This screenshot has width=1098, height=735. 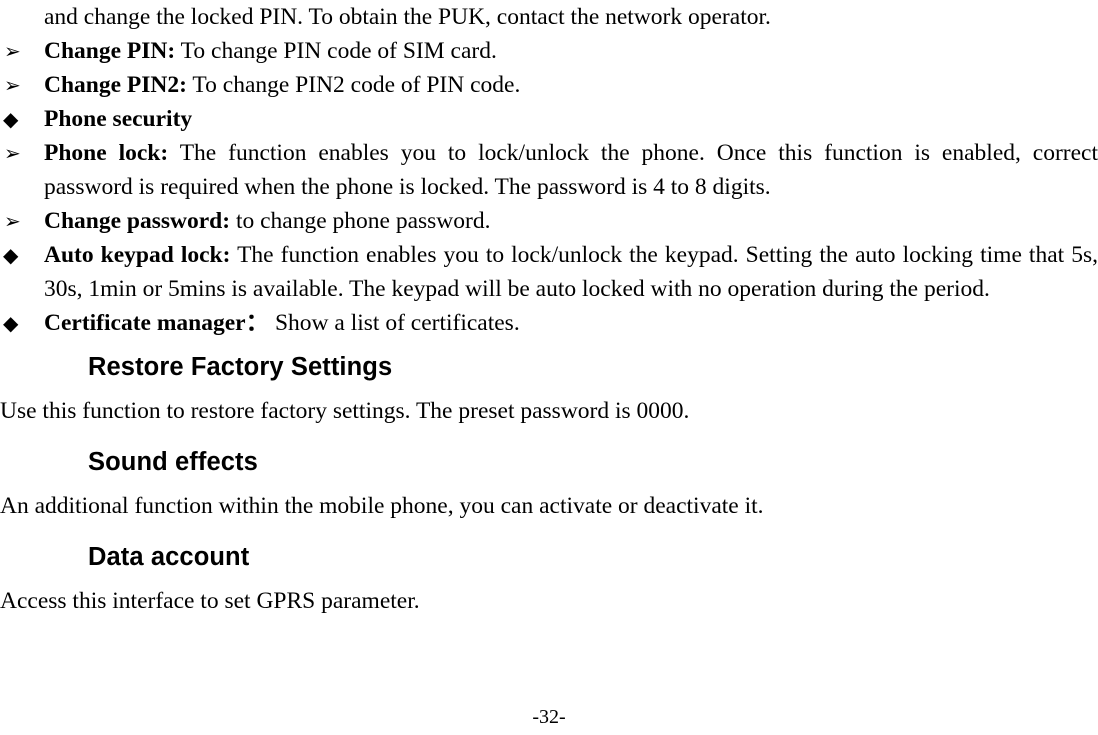 What do you see at coordinates (137, 255) in the screenshot?
I see `list-item-lead: Auto keypad lock:` at bounding box center [137, 255].